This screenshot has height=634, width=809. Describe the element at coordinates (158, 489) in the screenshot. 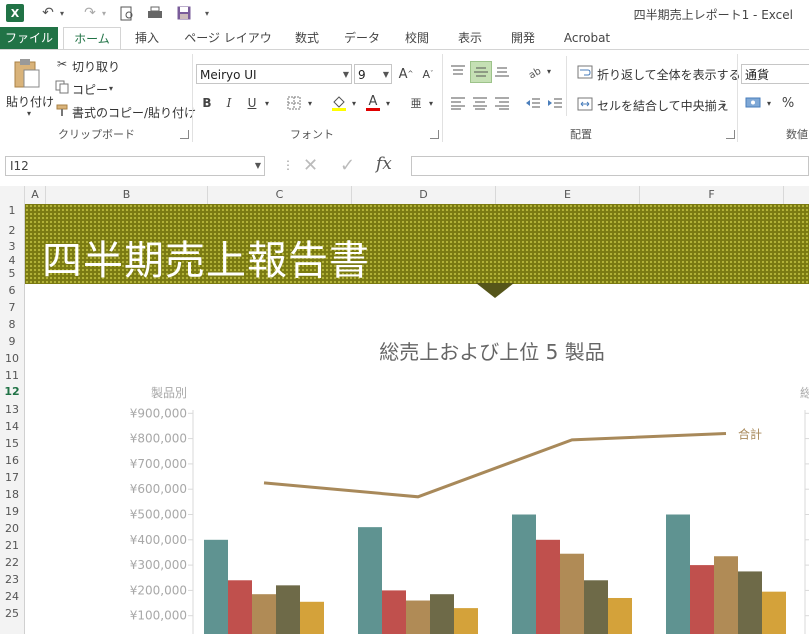

I see `y-tick-label: ¥600,000` at that location.